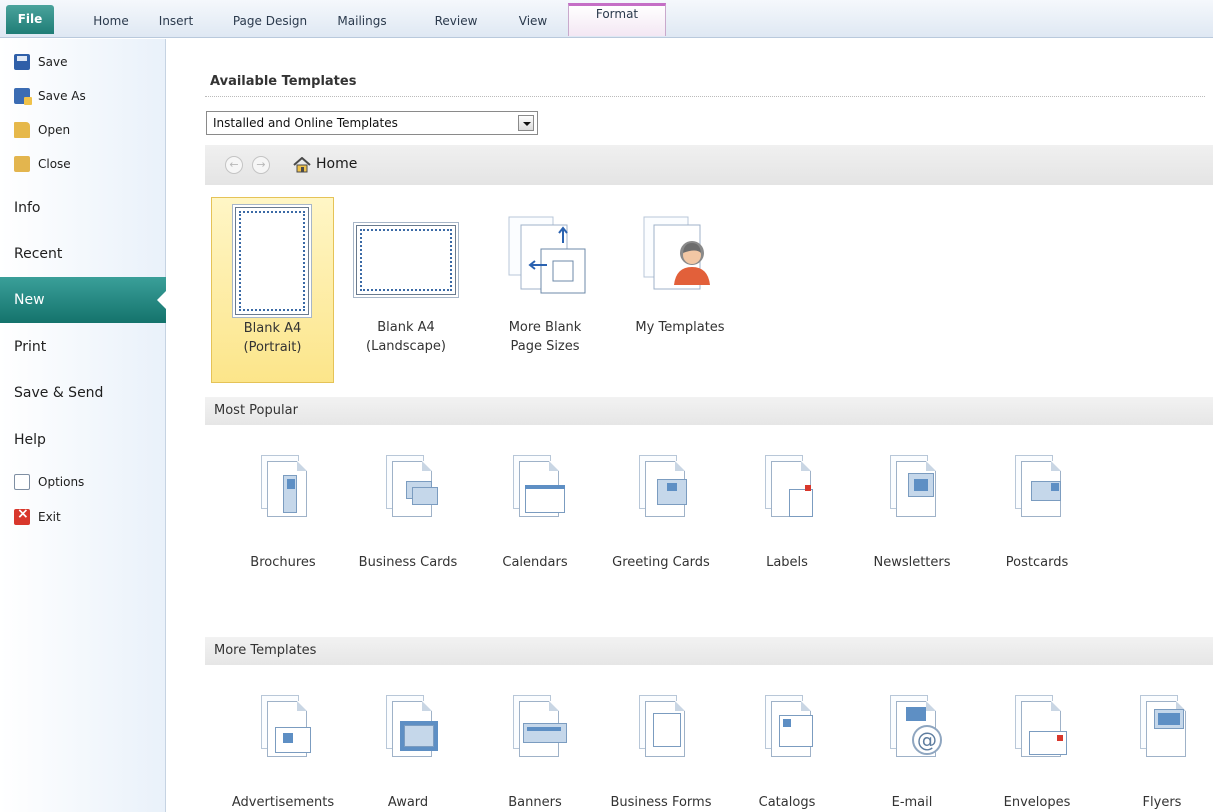  What do you see at coordinates (1162, 802) in the screenshot?
I see `template-label: Flyers` at bounding box center [1162, 802].